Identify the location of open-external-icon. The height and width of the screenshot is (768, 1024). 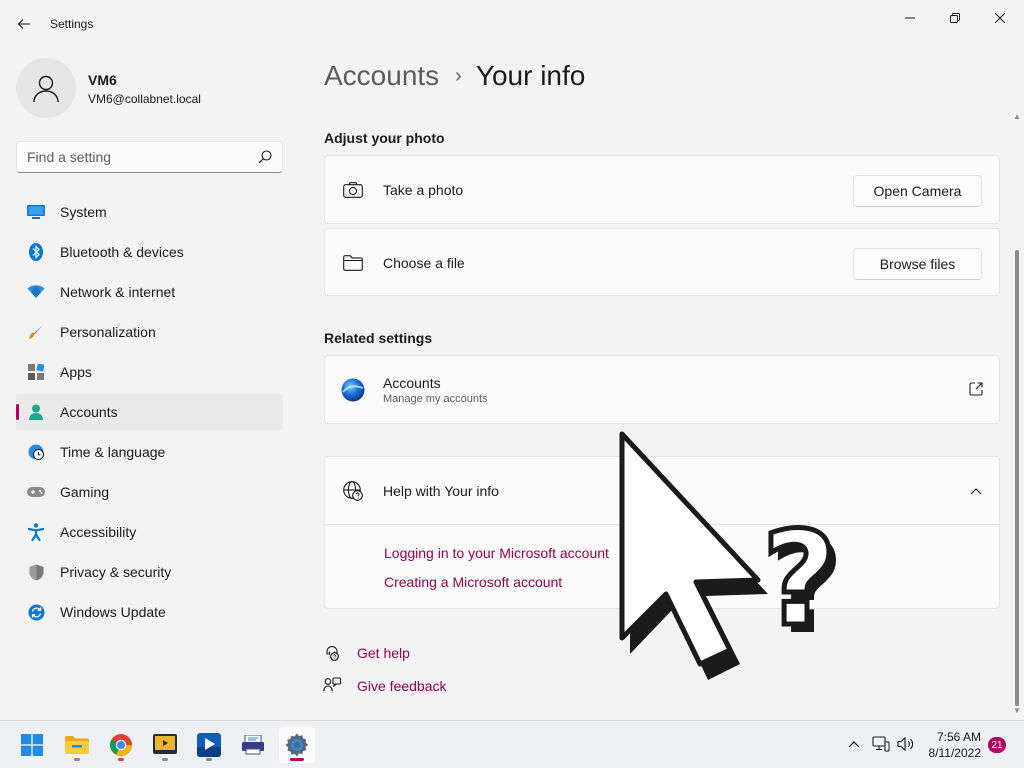
(976, 389).